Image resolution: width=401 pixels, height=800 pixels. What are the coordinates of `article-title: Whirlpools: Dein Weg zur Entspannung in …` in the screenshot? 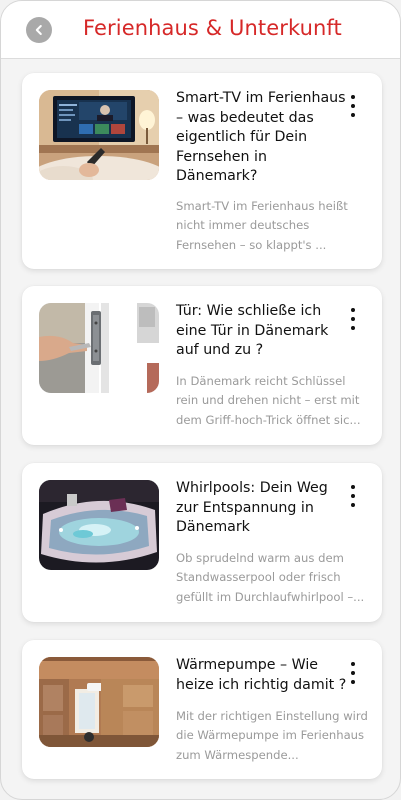 It's located at (262, 508).